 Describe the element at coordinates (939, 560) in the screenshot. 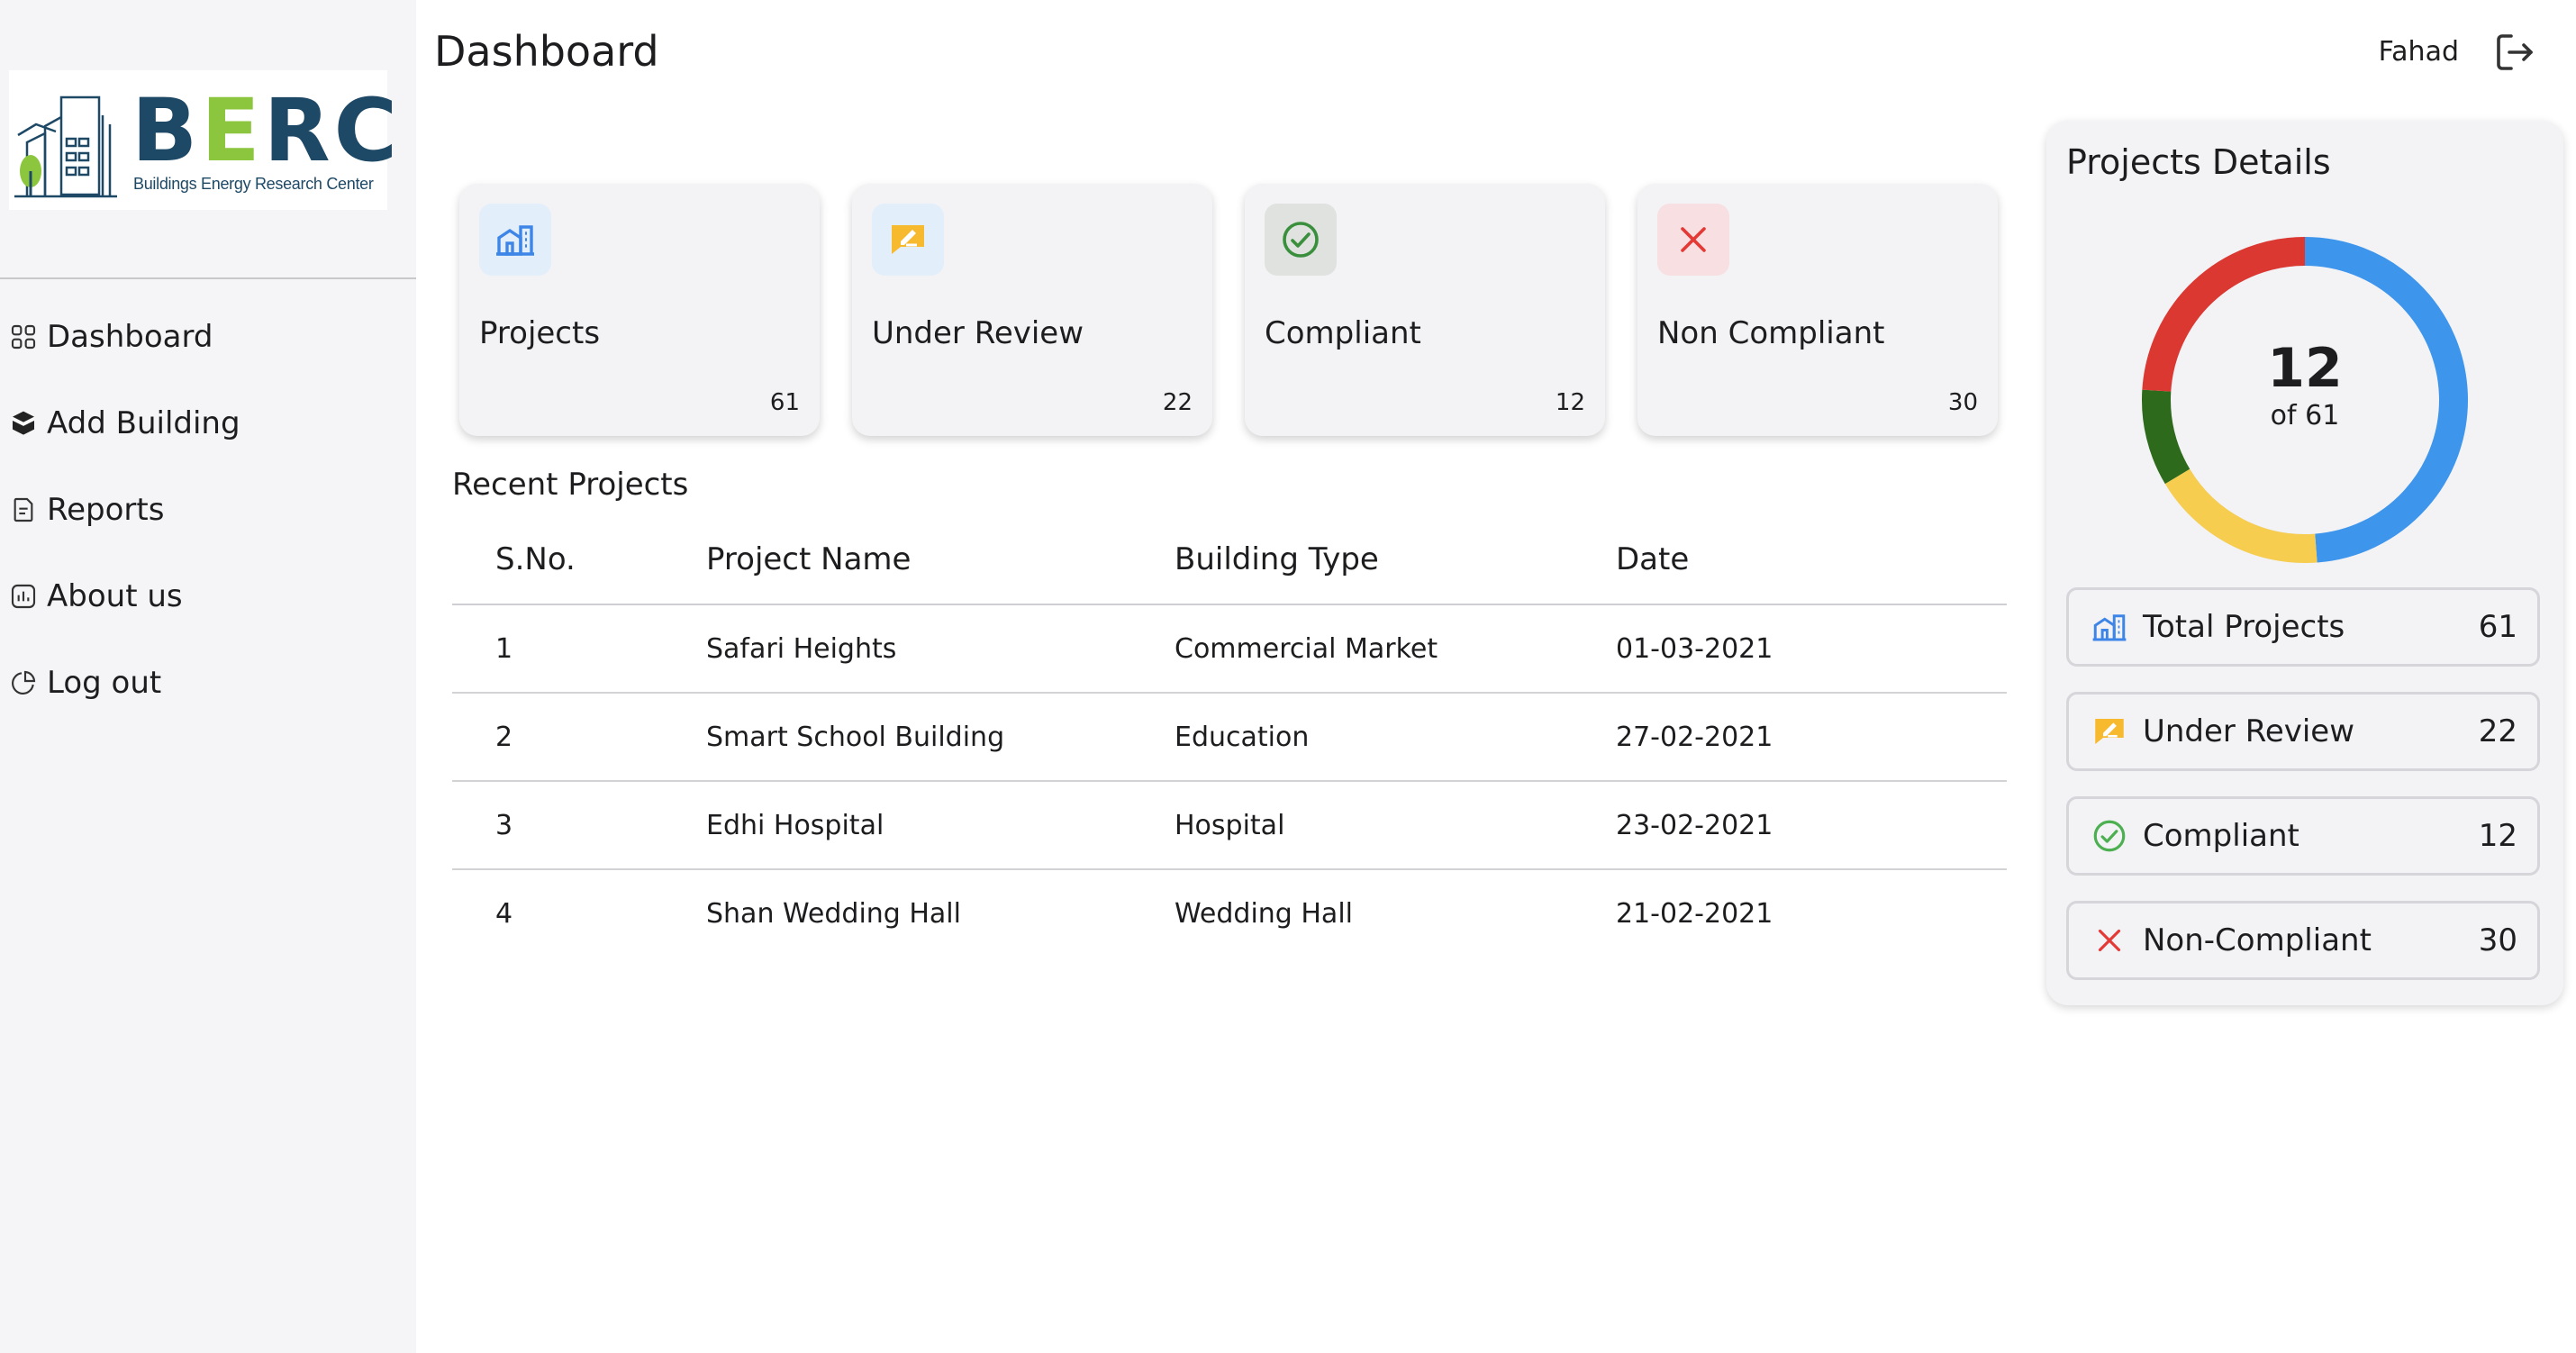

I see `column-header: Project Name` at that location.